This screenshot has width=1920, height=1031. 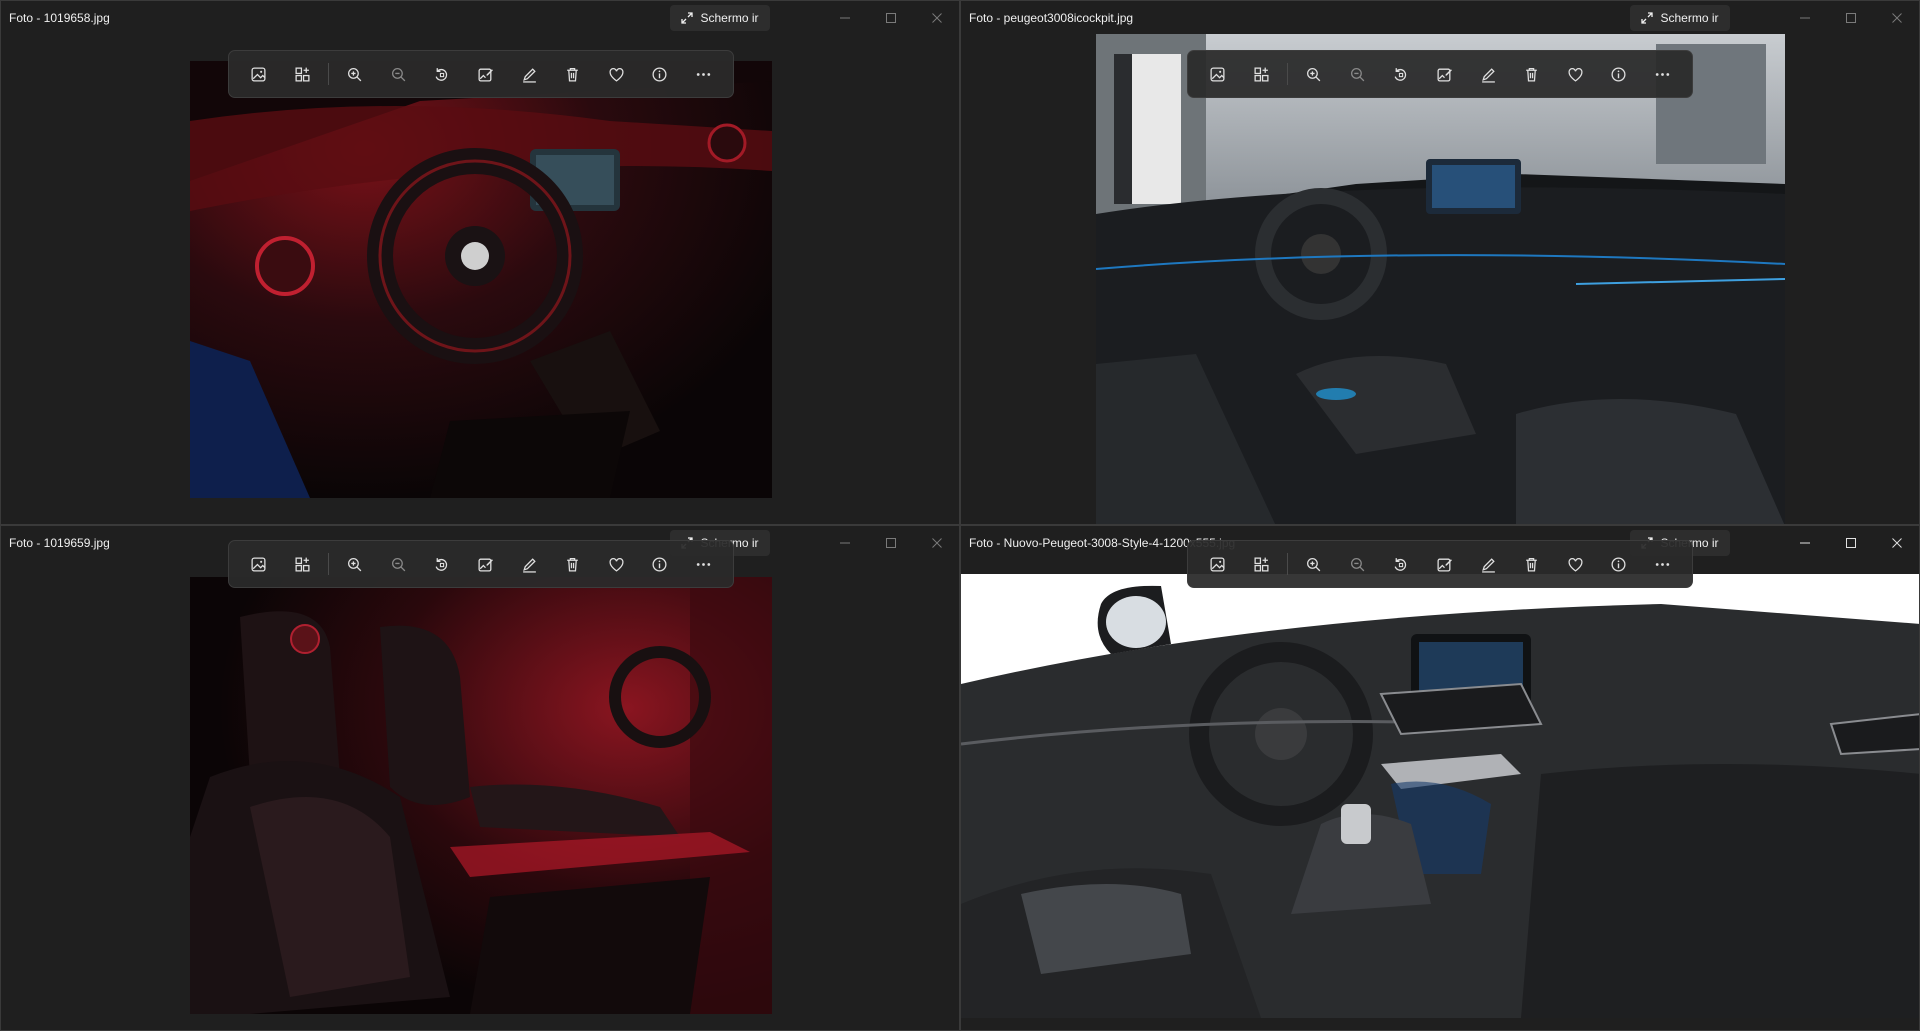 I want to click on maximize-icon, so click(x=1851, y=543).